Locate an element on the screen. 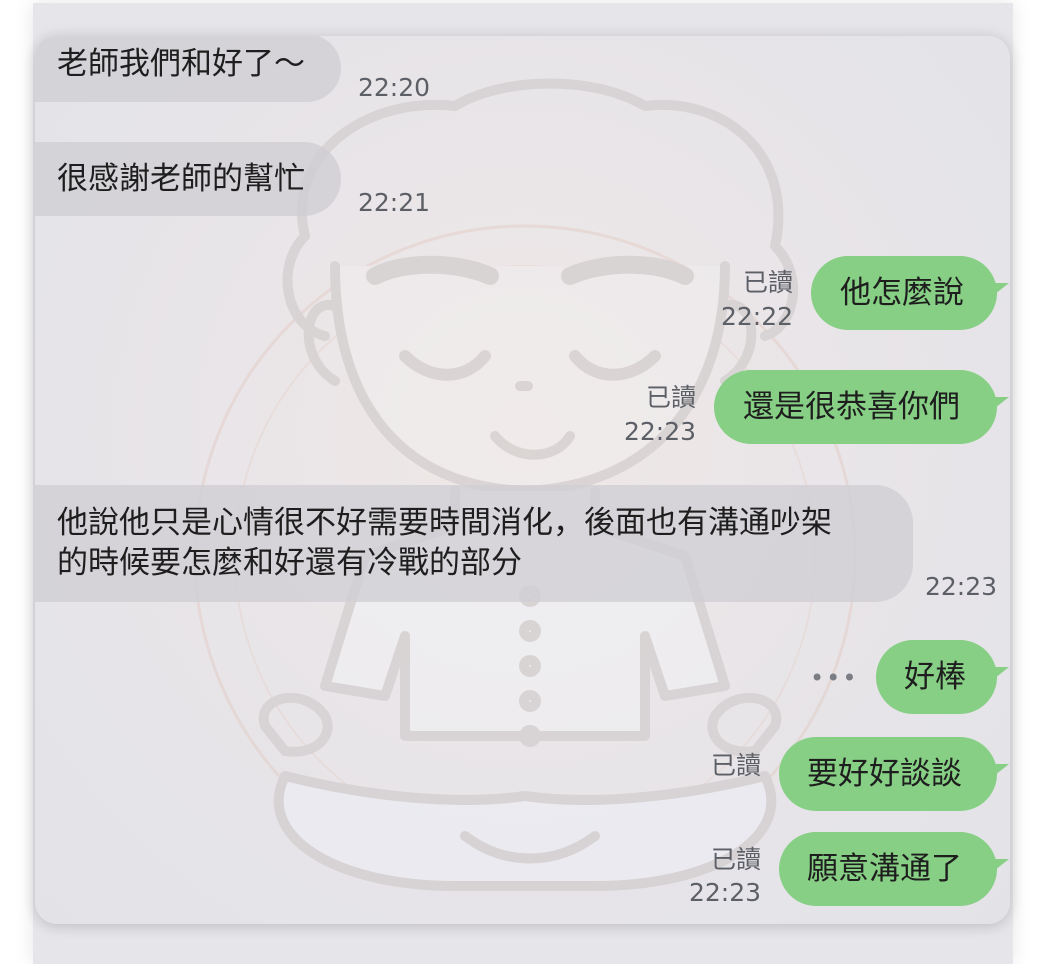 This screenshot has height=964, width=1046. incoming-message-bubble: 很感謝老師的幫忙 is located at coordinates (188, 179).